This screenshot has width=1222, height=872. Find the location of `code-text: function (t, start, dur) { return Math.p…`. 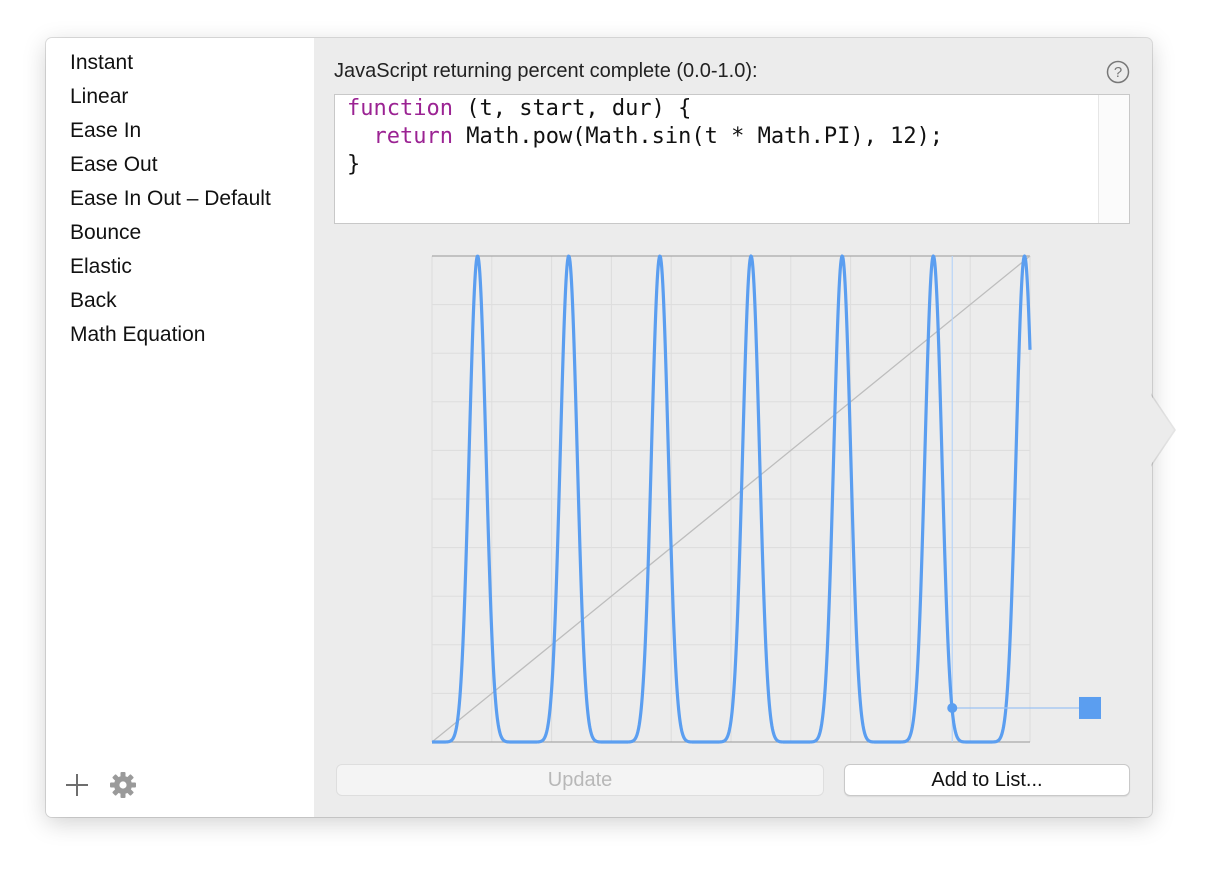

code-text: function (t, start, dur) { return Math.p… is located at coordinates (645, 137).